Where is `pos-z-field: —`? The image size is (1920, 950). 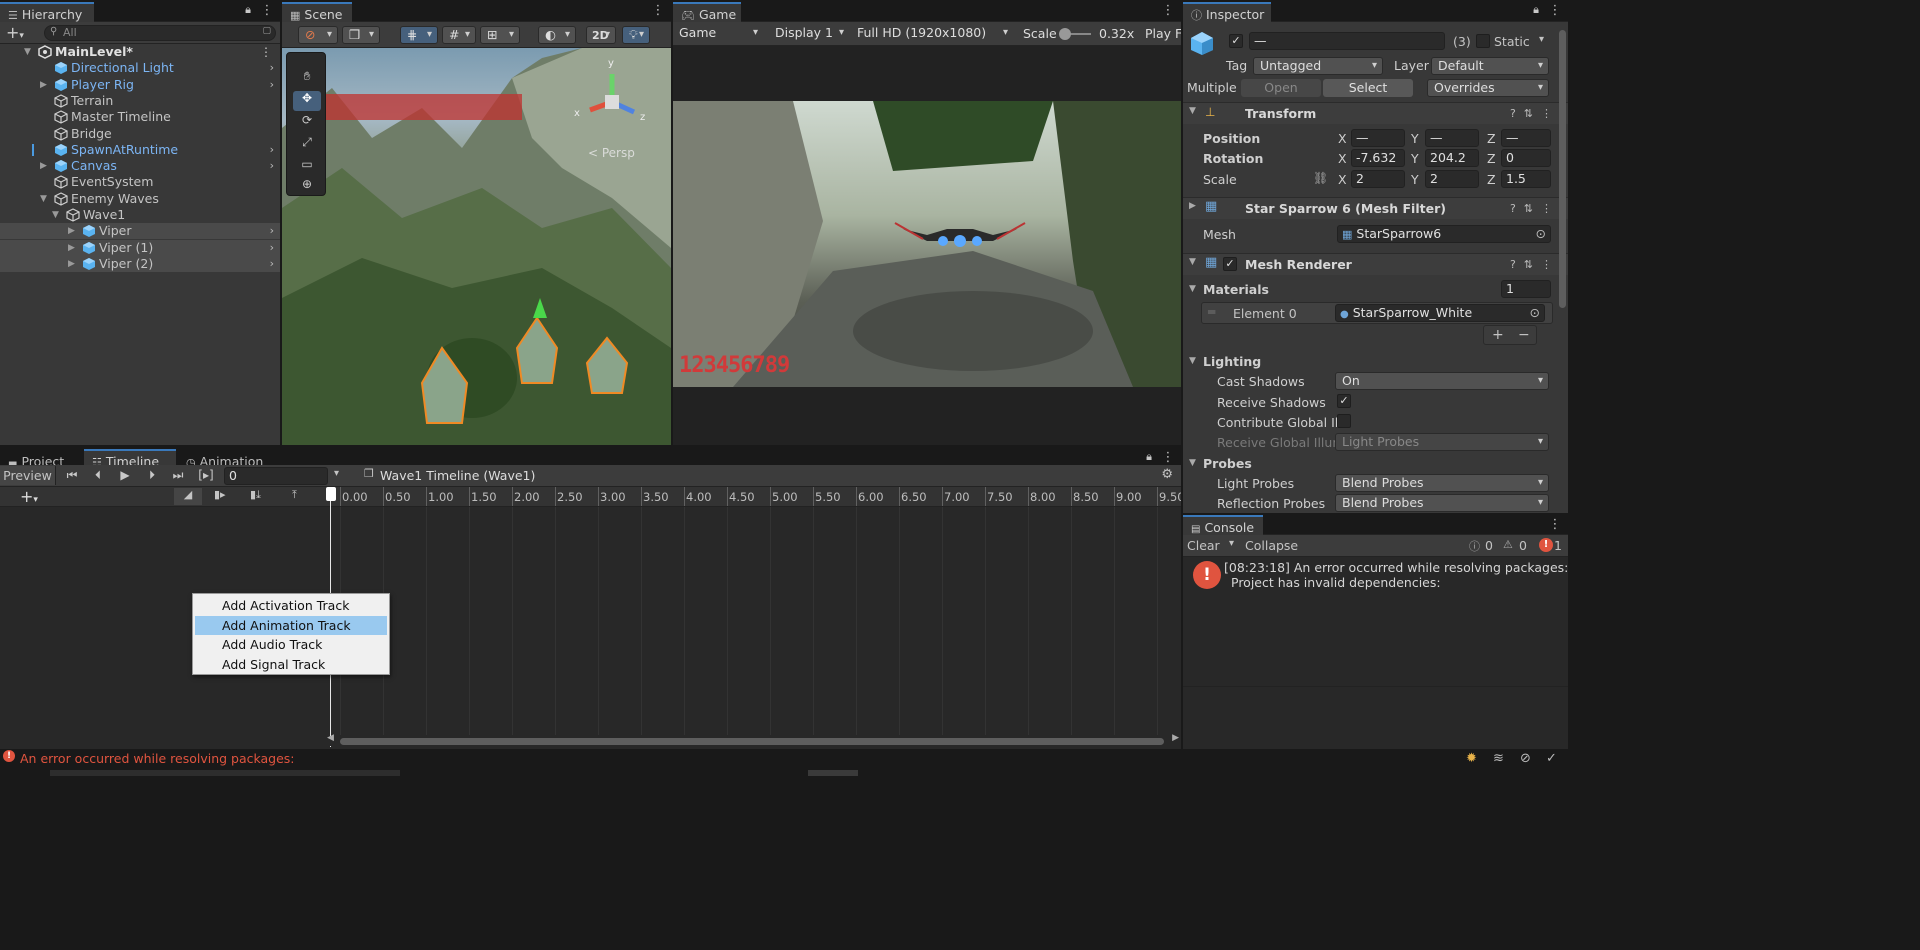
pos-z-field: — is located at coordinates (1526, 138).